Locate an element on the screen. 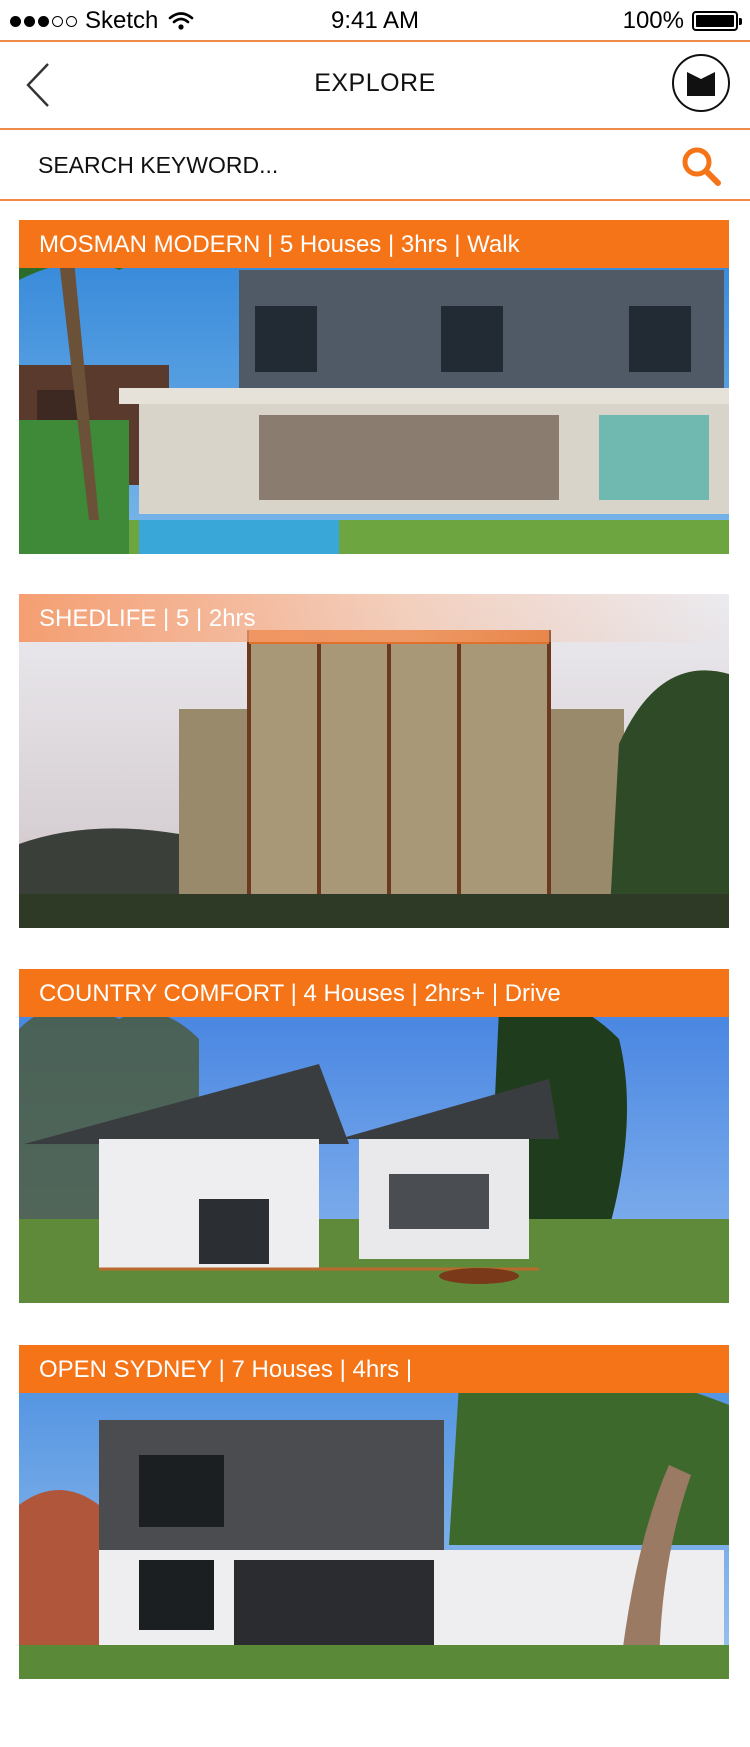  tour-label-bar: MOSMAN MODERN | 5 Houses | 3hrs | Walk is located at coordinates (374, 244).